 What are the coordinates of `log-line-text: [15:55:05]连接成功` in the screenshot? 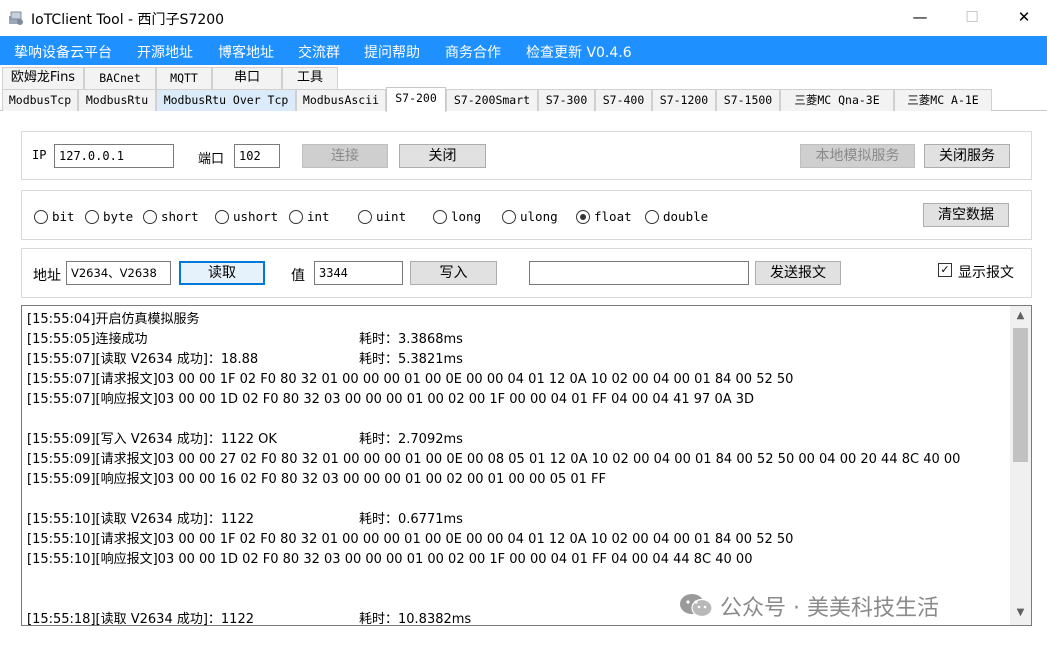 It's located at (87, 339).